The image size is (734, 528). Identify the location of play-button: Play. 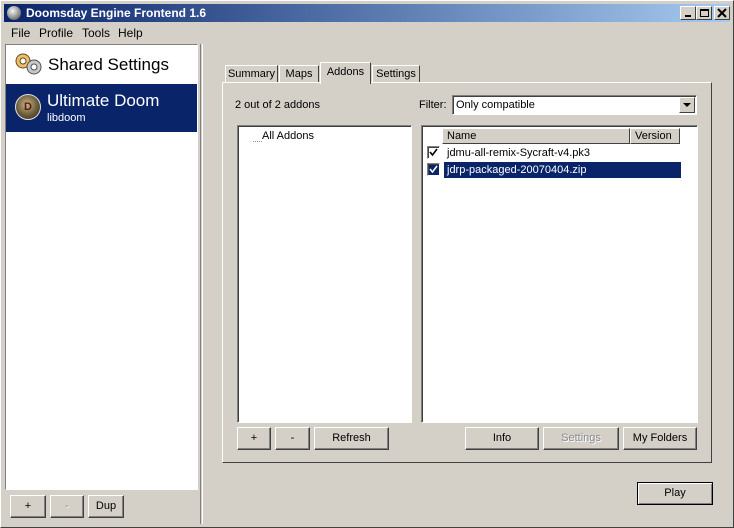
(675, 493).